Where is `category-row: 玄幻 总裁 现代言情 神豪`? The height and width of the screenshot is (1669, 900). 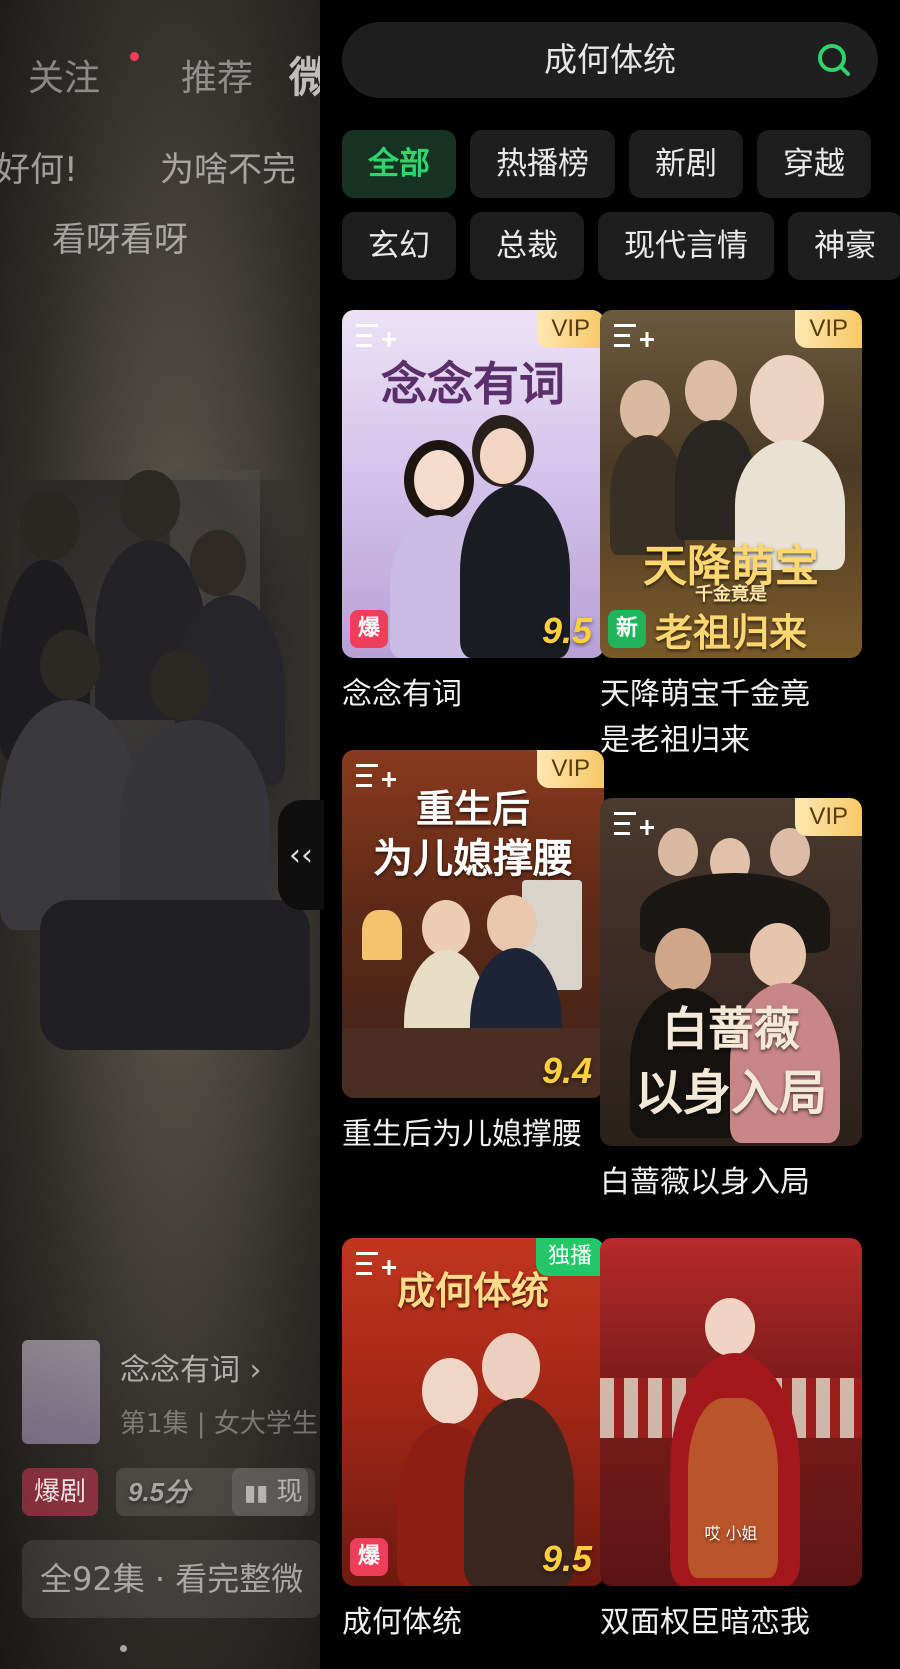 category-row: 玄幻 总裁 现代言情 神豪 is located at coordinates (621, 246).